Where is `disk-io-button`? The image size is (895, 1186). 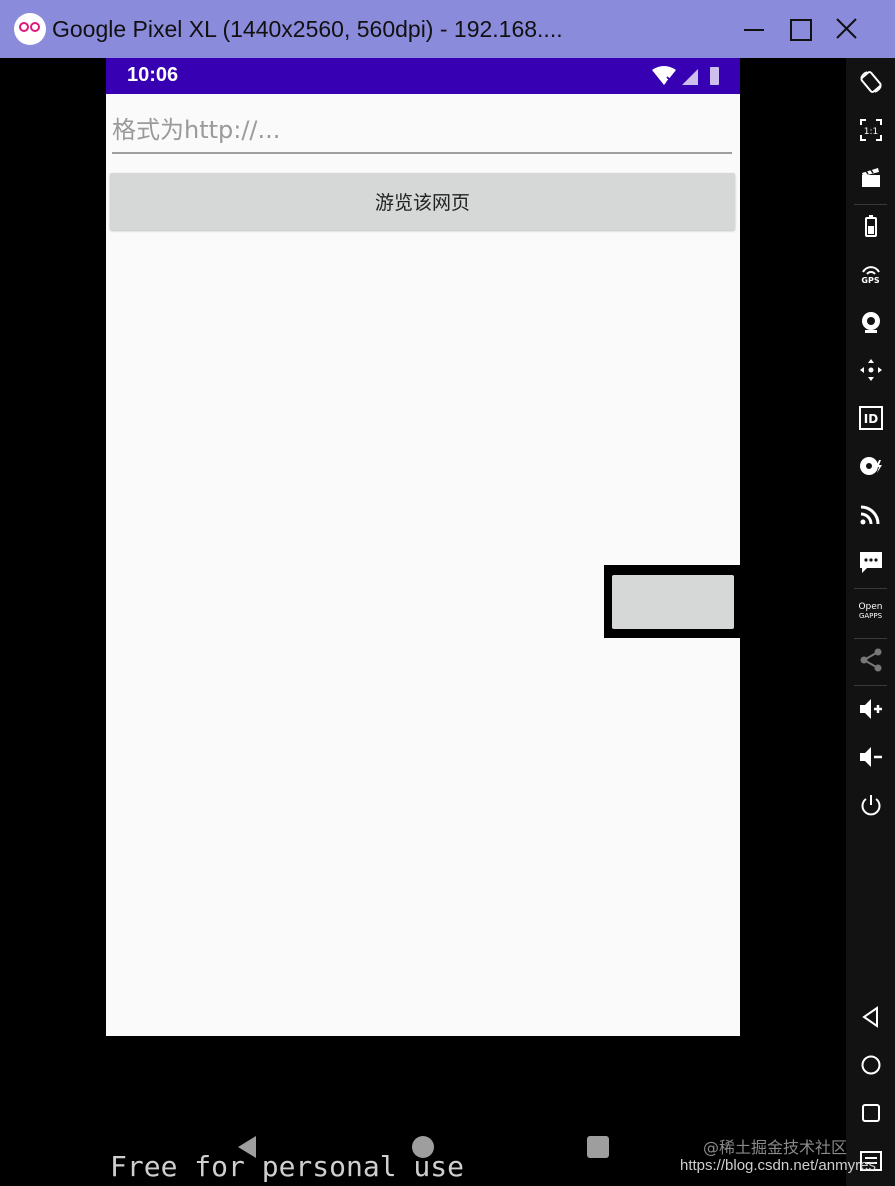
disk-io-button is located at coordinates (870, 466).